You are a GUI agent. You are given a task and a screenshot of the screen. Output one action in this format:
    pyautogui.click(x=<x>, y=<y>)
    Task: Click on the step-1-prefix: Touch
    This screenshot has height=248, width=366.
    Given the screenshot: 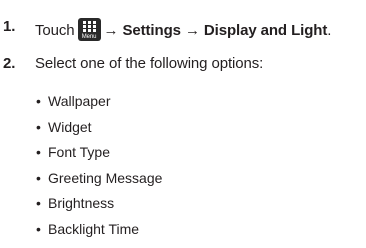 What is the action you would take?
    pyautogui.click(x=55, y=30)
    